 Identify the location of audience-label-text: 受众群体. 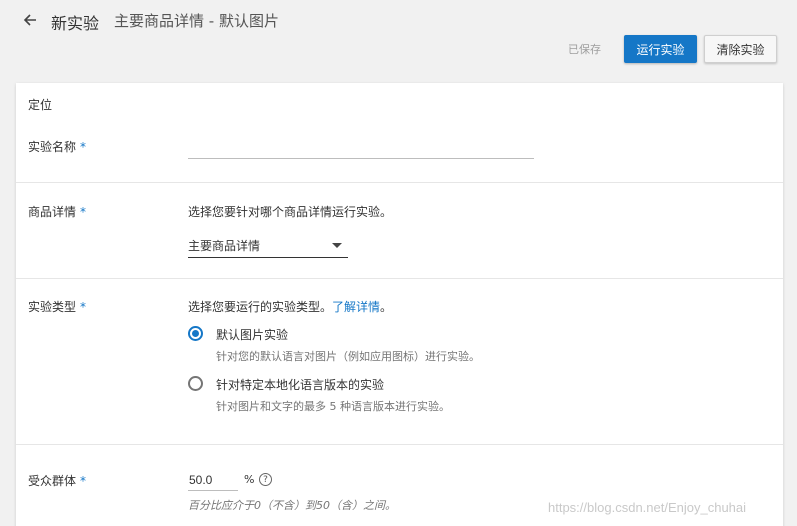
(52, 481).